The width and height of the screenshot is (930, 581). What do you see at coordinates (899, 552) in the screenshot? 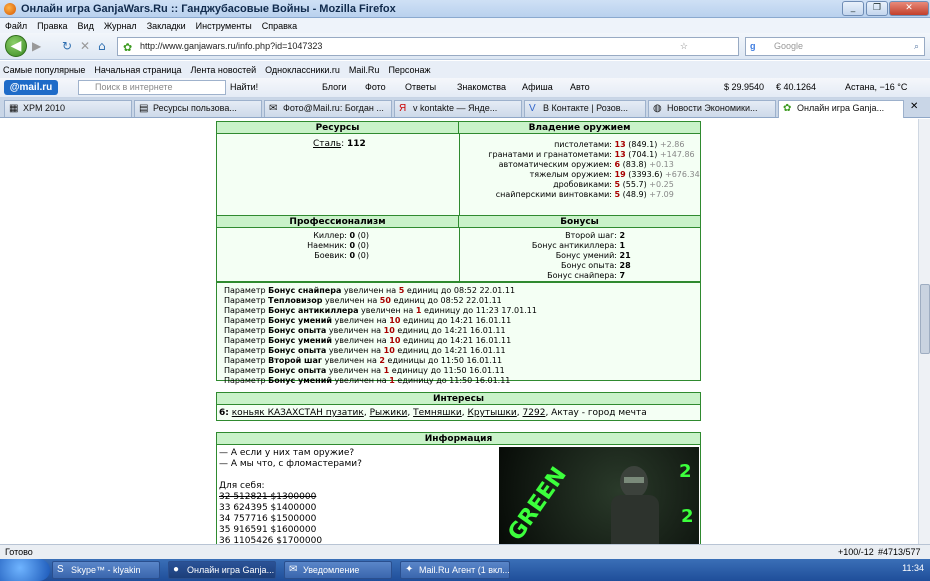
I see `page-counter: #4713/577` at bounding box center [899, 552].